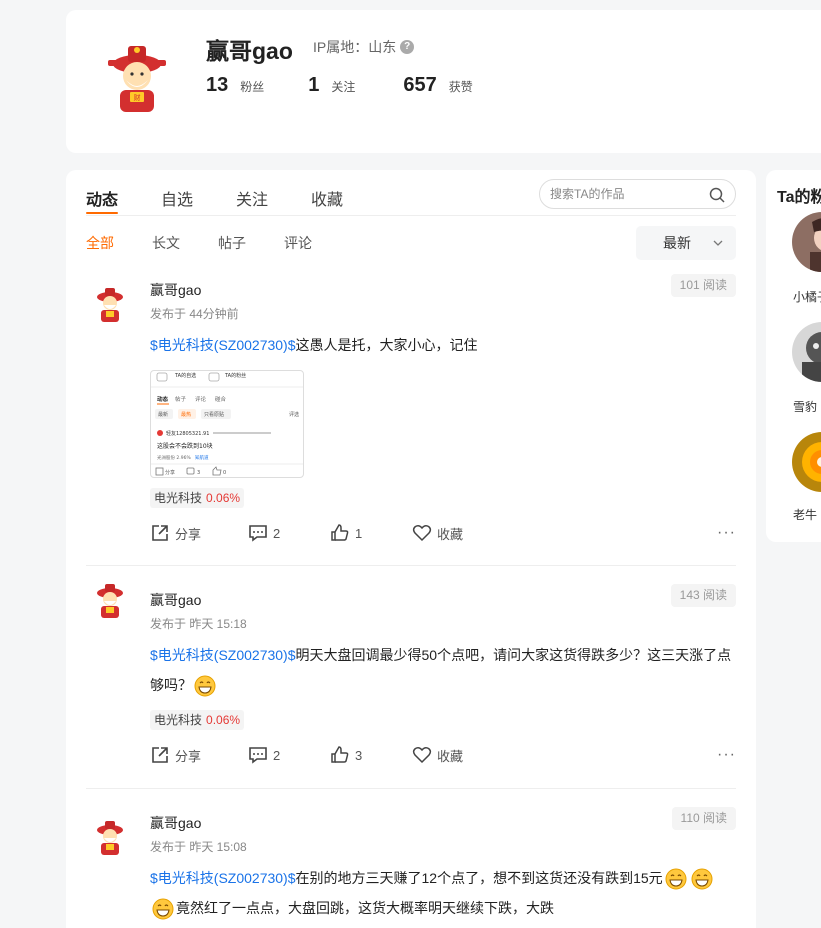  What do you see at coordinates (137, 78) in the screenshot?
I see `god-of-wealth-avatar: 财` at bounding box center [137, 78].